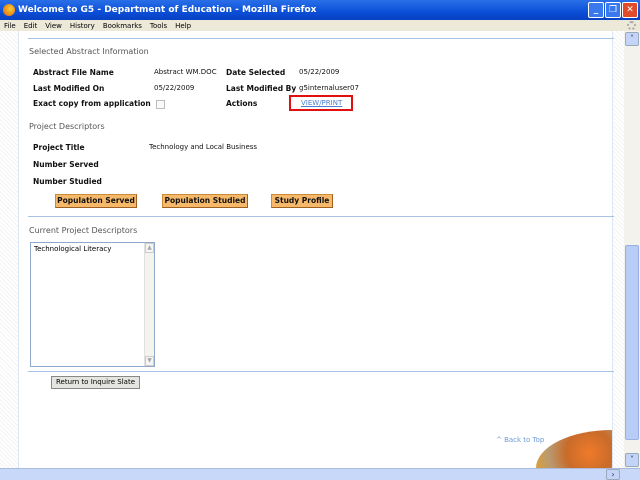 This screenshot has width=640, height=480. What do you see at coordinates (73, 72) in the screenshot?
I see `file-name-label: Abstract File Name` at bounding box center [73, 72].